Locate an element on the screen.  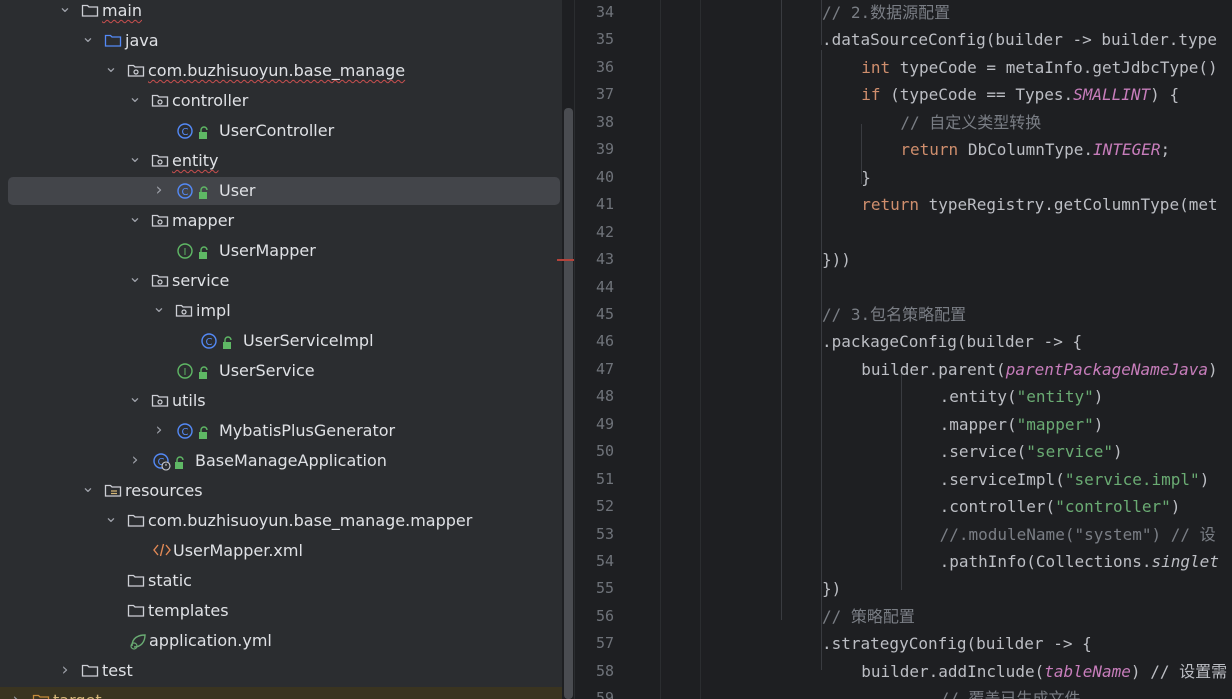
tree-item-label: entity is located at coordinates (195, 160).